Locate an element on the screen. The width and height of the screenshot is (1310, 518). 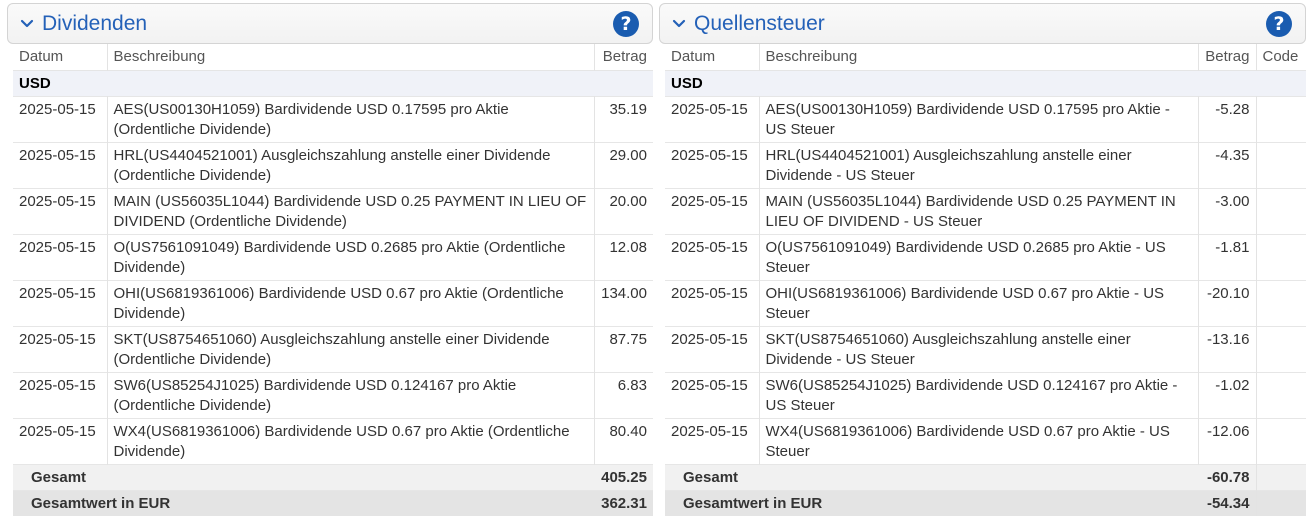
withholding-panel-header: Quellensteuer ? is located at coordinates (982, 23).